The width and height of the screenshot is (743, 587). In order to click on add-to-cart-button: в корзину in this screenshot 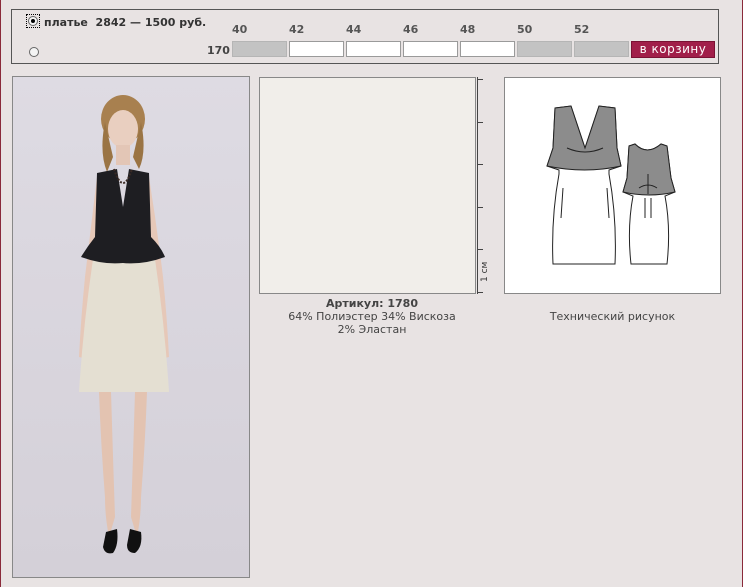, I will do `click(673, 49)`.